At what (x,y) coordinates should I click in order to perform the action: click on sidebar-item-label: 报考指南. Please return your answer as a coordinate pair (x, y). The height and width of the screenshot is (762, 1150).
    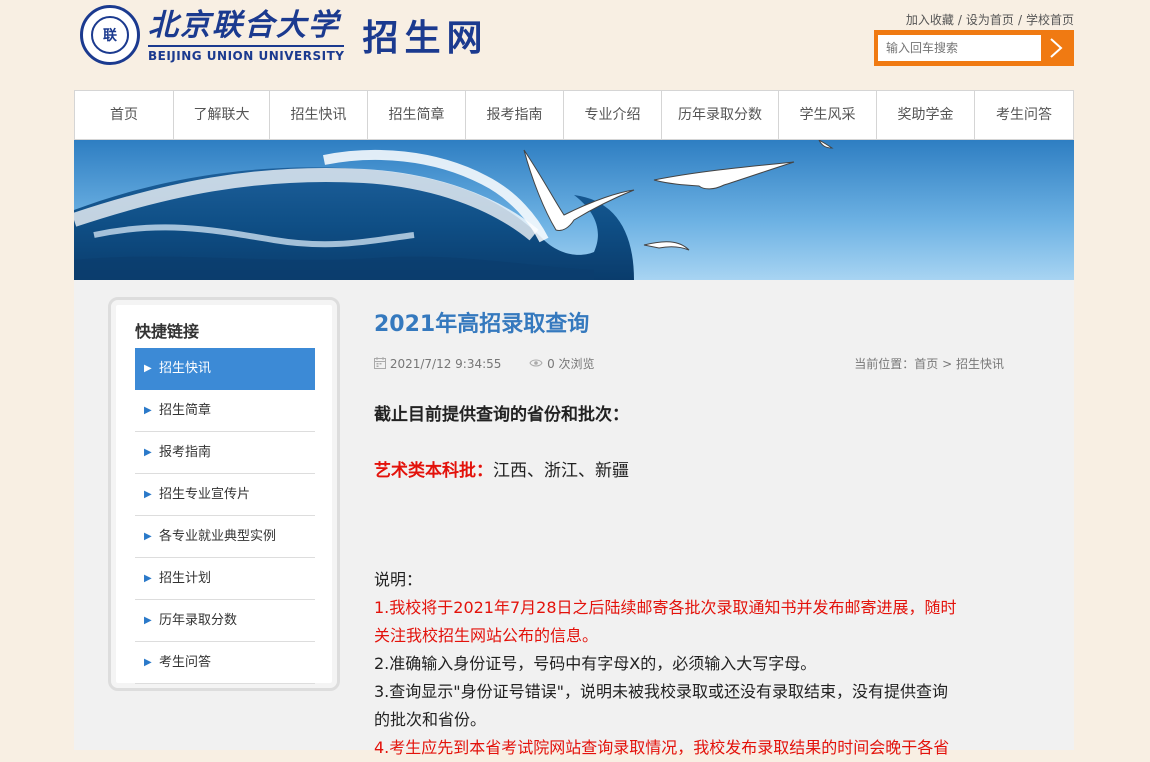
    Looking at the image, I should click on (185, 452).